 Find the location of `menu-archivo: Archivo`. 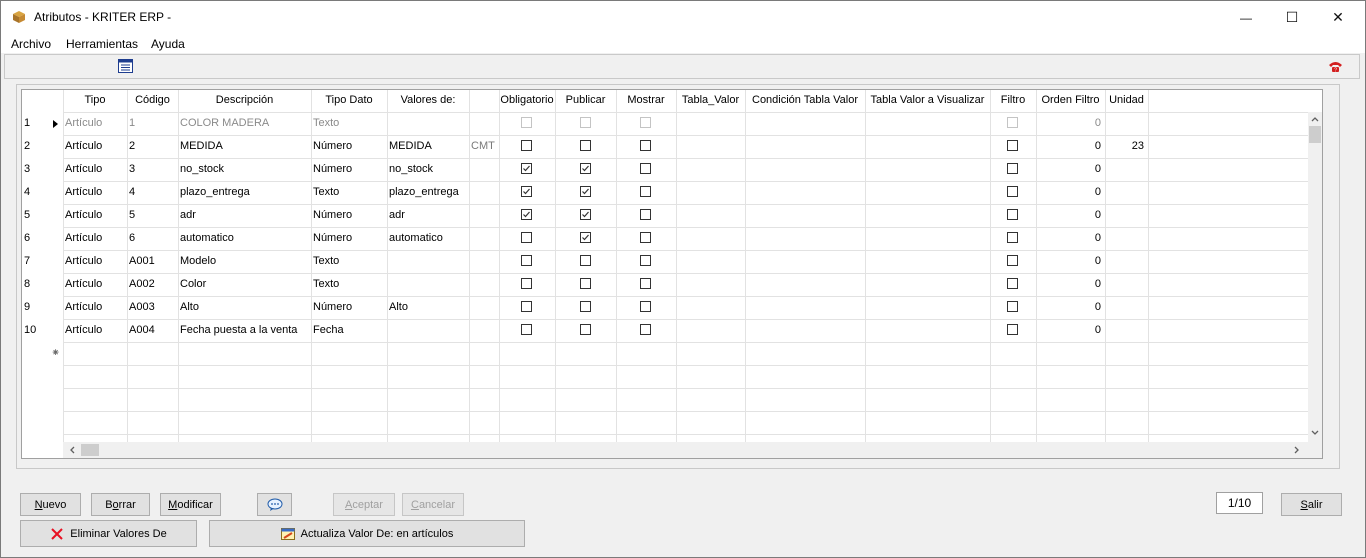

menu-archivo: Archivo is located at coordinates (31, 44).